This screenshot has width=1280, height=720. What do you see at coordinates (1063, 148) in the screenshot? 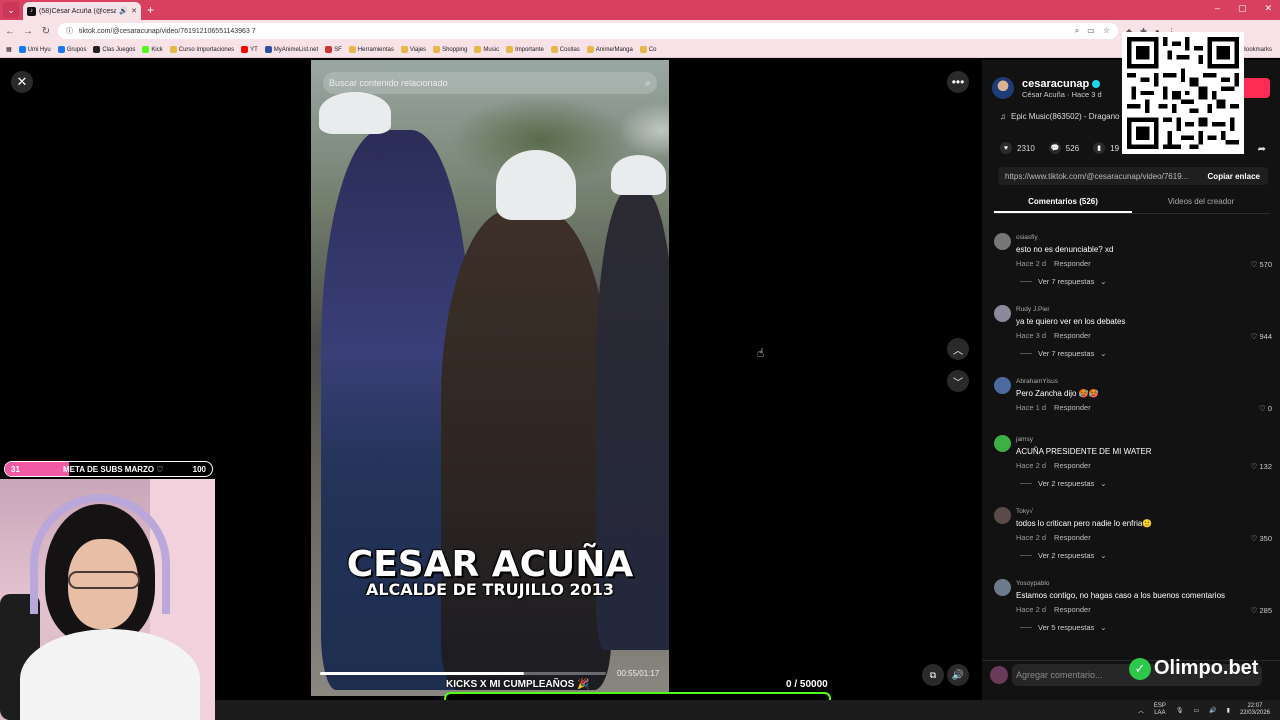
I see `comment-button: 💬 526` at bounding box center [1063, 148].